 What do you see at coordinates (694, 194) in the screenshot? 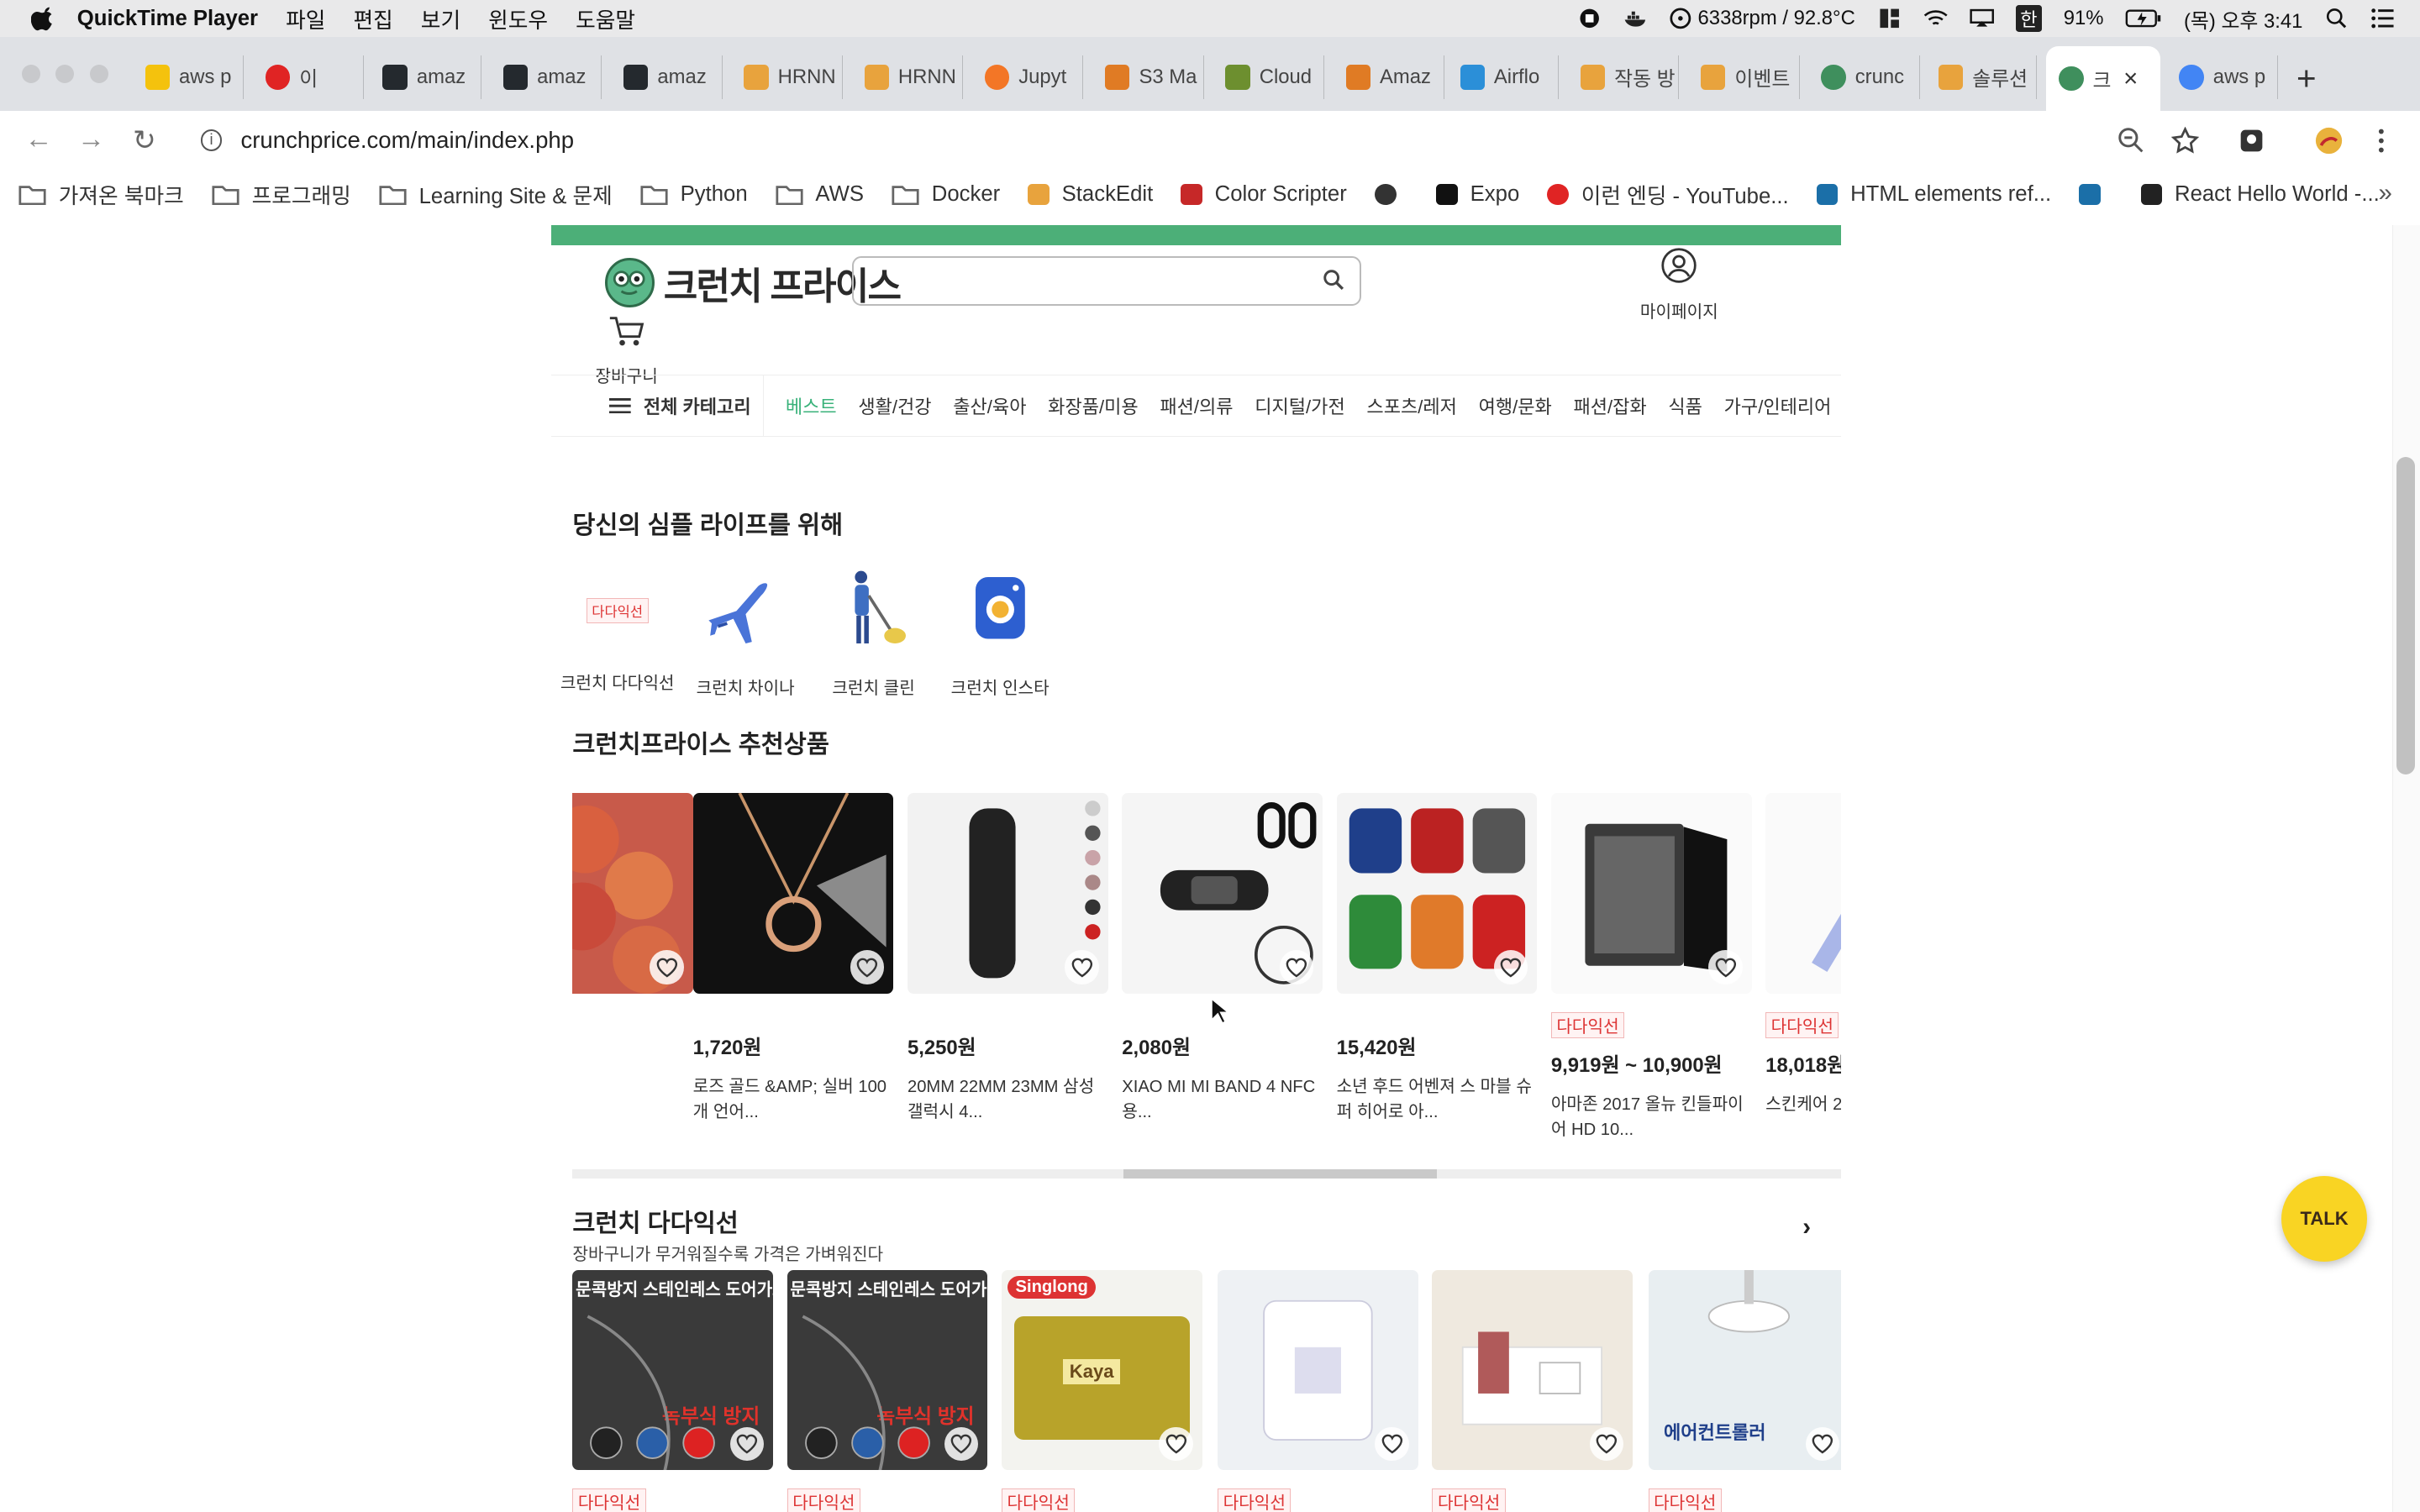
I see `bookmark-item: Python` at bounding box center [694, 194].